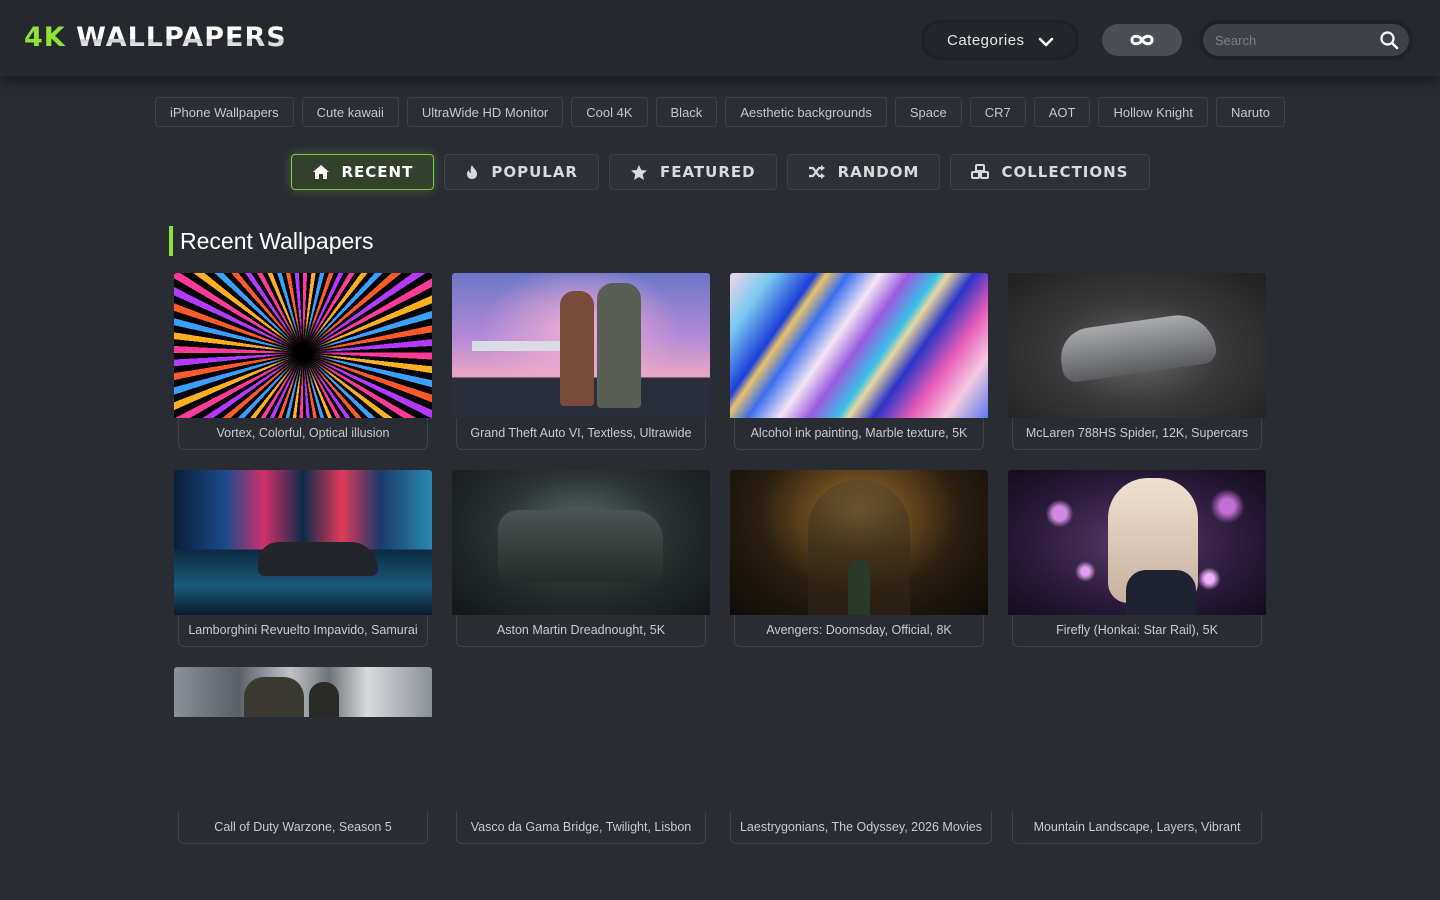 This screenshot has height=900, width=1440. Describe the element at coordinates (1137, 631) in the screenshot. I see `wallpaper-title: Firefly (Honkai: Star Rail), 5K` at that location.